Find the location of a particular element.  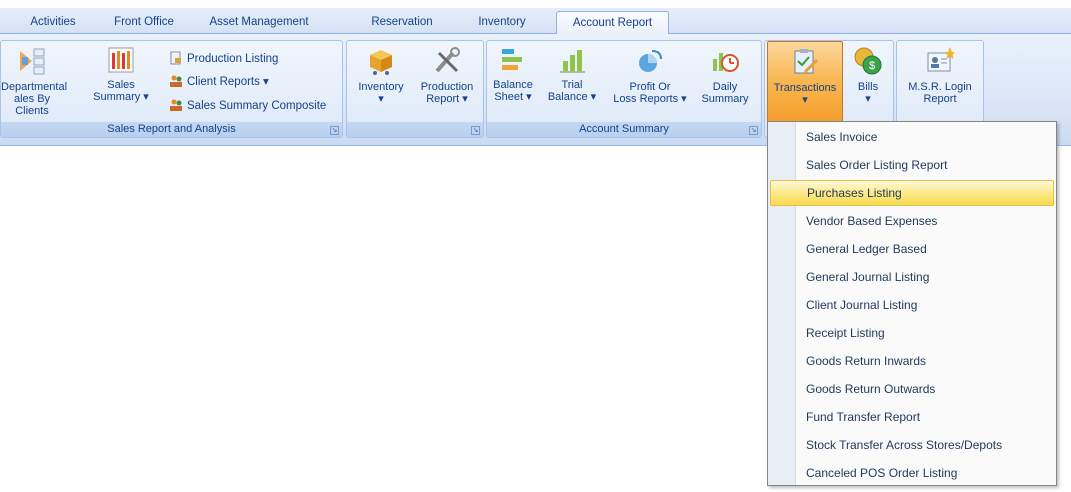

id-card-icon is located at coordinates (941, 59).